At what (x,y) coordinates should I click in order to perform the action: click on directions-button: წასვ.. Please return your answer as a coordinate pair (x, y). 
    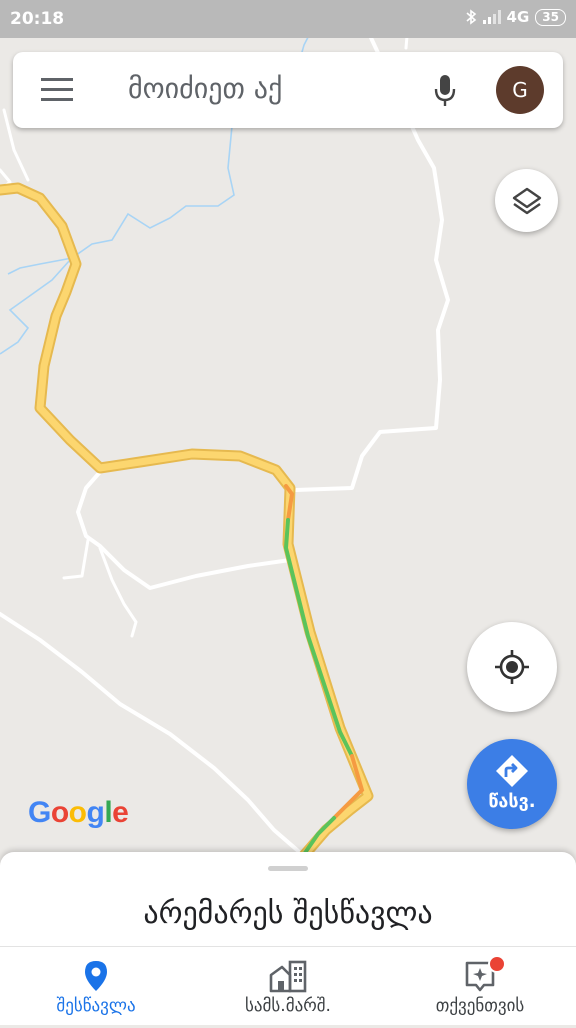
    Looking at the image, I should click on (512, 784).